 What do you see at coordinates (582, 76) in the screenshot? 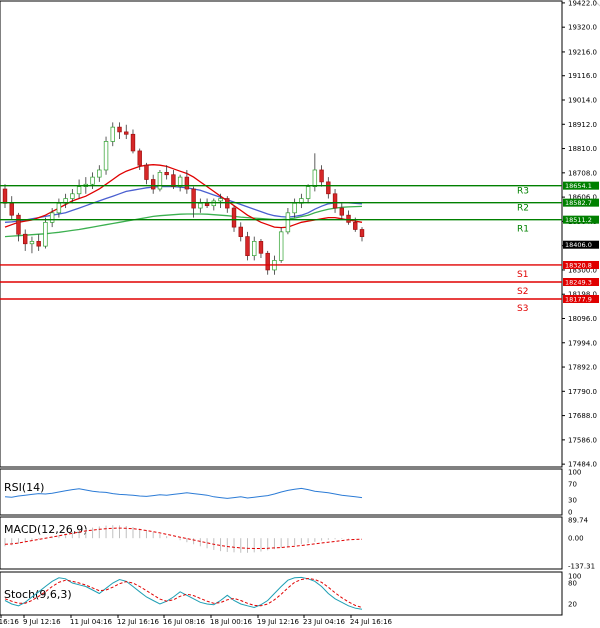
I see `price-tick-label: 19116.0` at bounding box center [582, 76].